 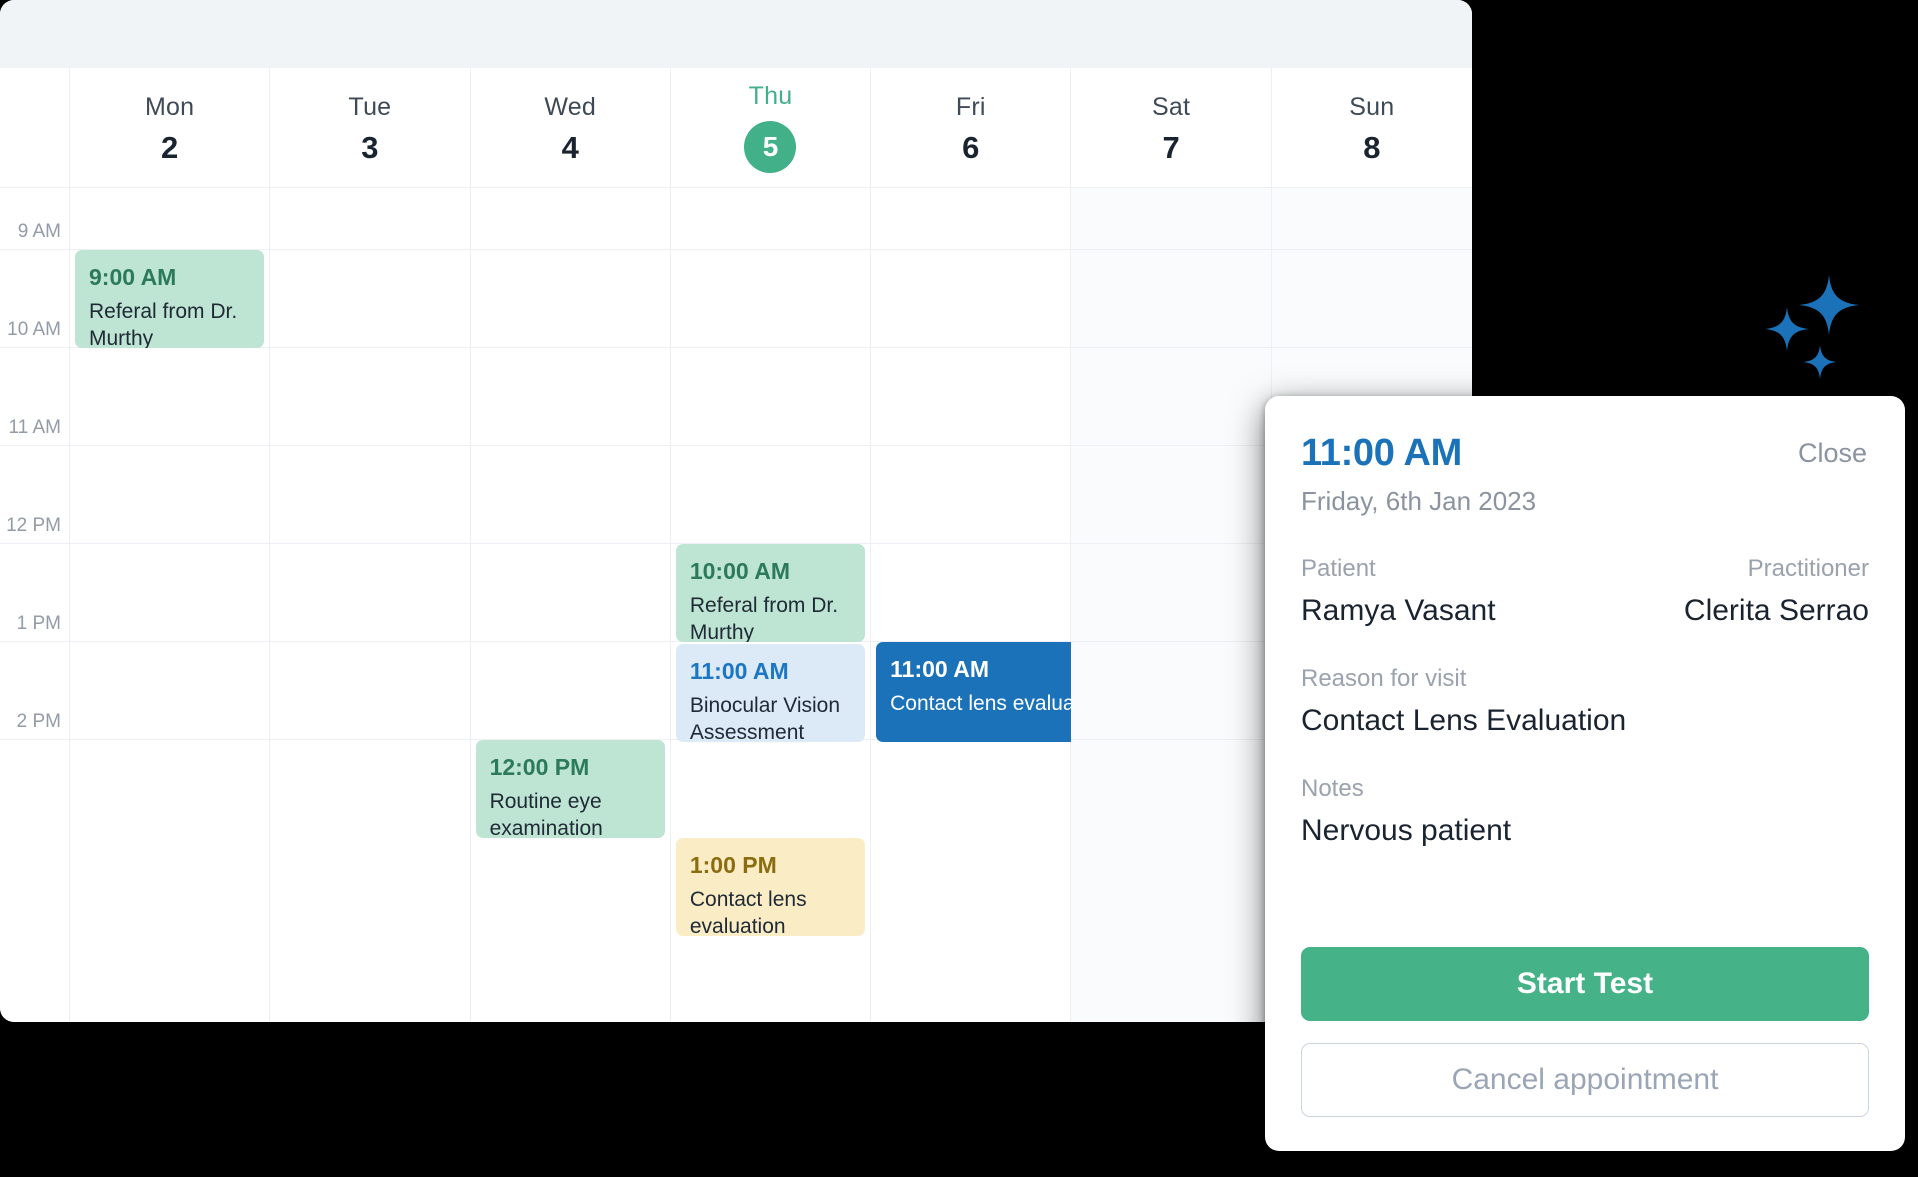 What do you see at coordinates (971, 219) in the screenshot?
I see `cell-fri-9am` at bounding box center [971, 219].